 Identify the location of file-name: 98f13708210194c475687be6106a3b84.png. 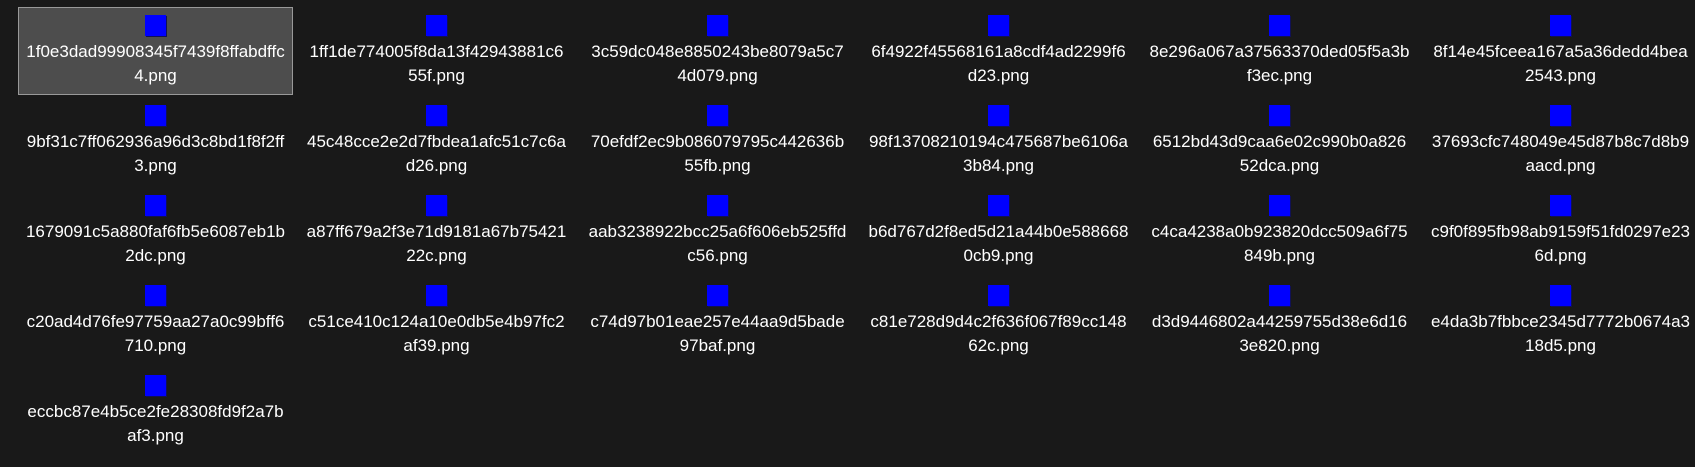
(998, 153).